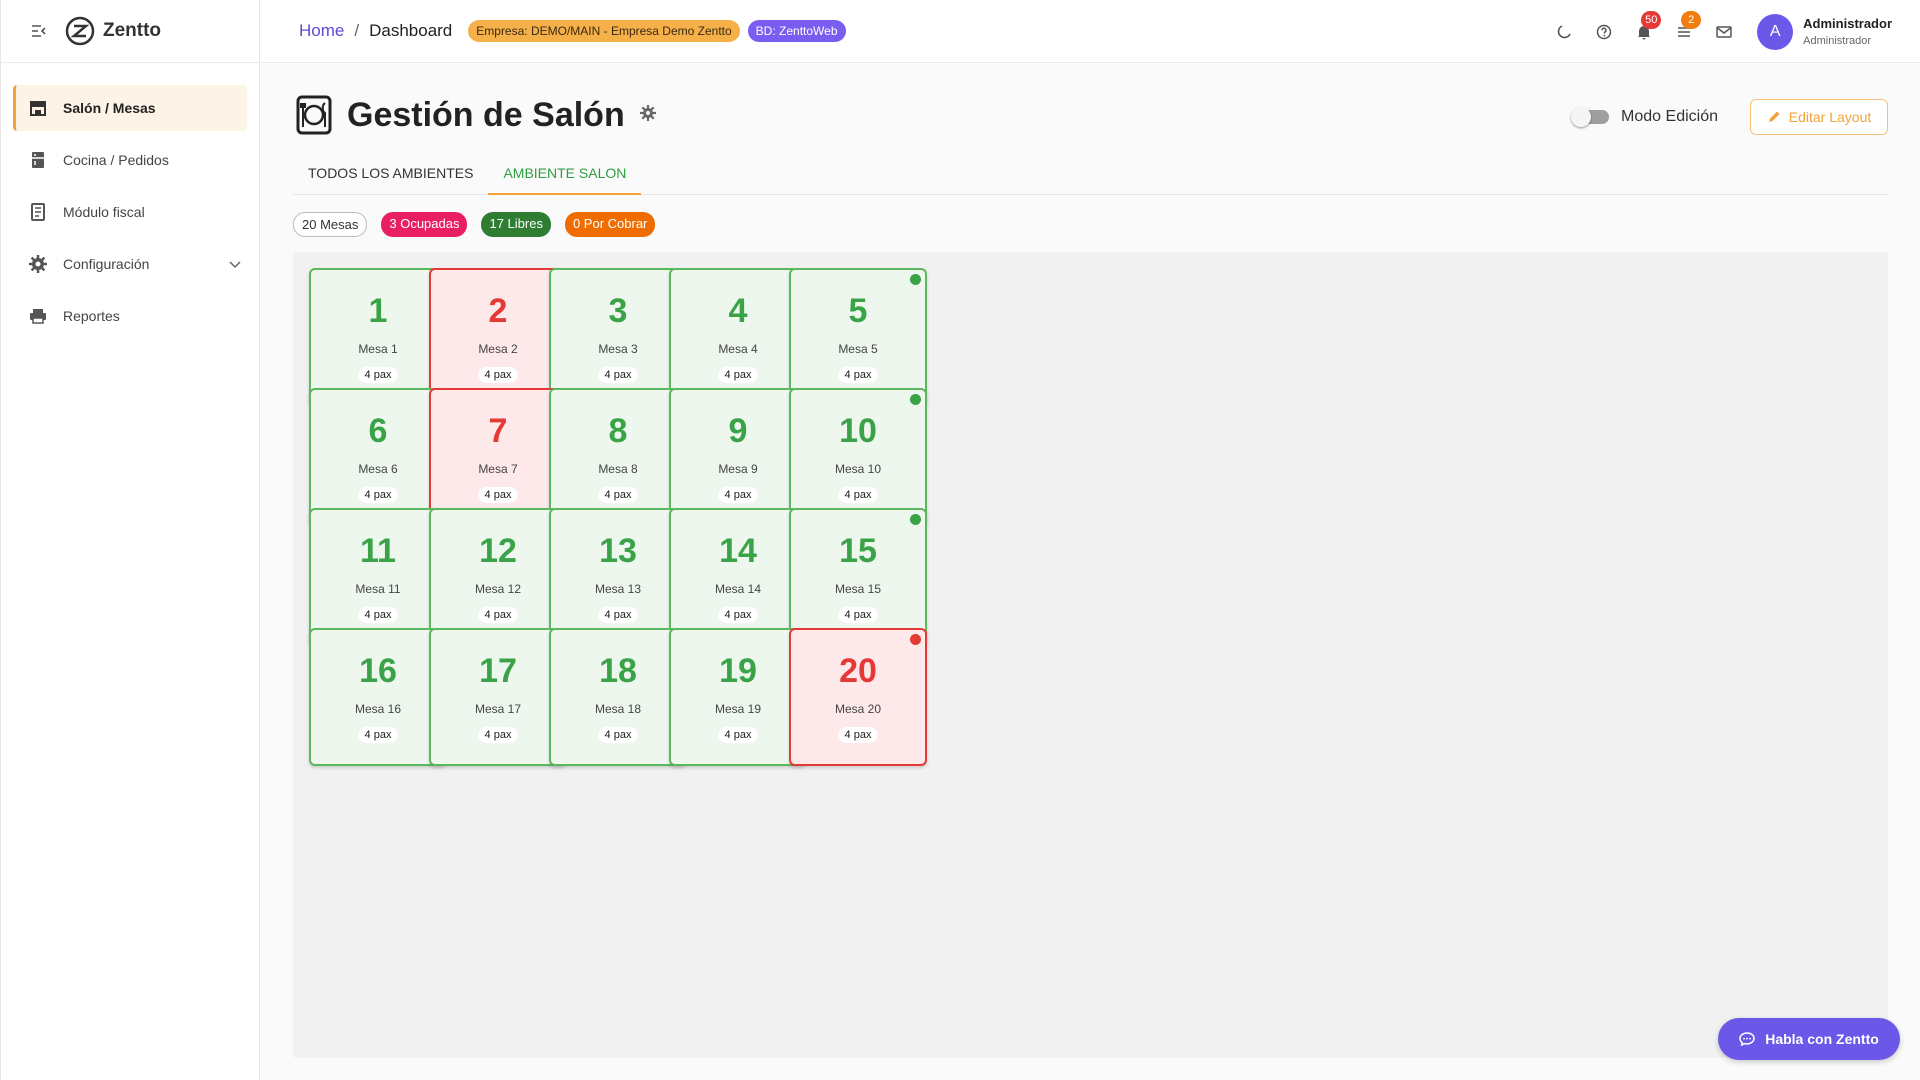 This screenshot has width=1920, height=1080. I want to click on breadcrumb-home-link: Home, so click(321, 31).